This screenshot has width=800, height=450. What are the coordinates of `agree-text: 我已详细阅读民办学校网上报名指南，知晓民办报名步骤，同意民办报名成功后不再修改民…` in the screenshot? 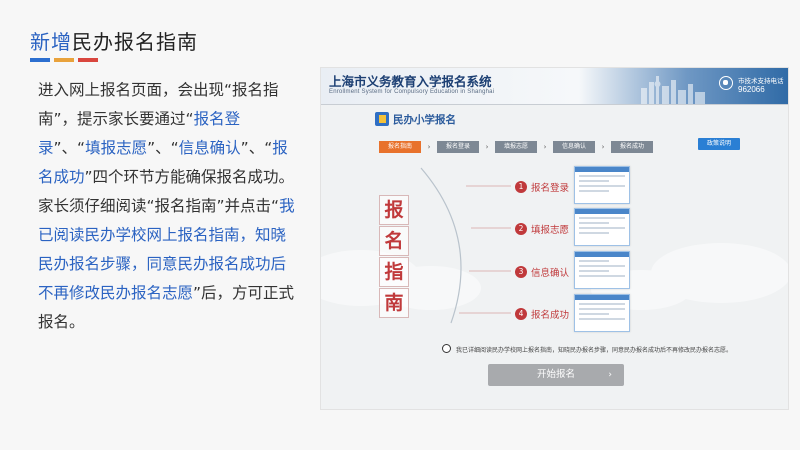 It's located at (594, 350).